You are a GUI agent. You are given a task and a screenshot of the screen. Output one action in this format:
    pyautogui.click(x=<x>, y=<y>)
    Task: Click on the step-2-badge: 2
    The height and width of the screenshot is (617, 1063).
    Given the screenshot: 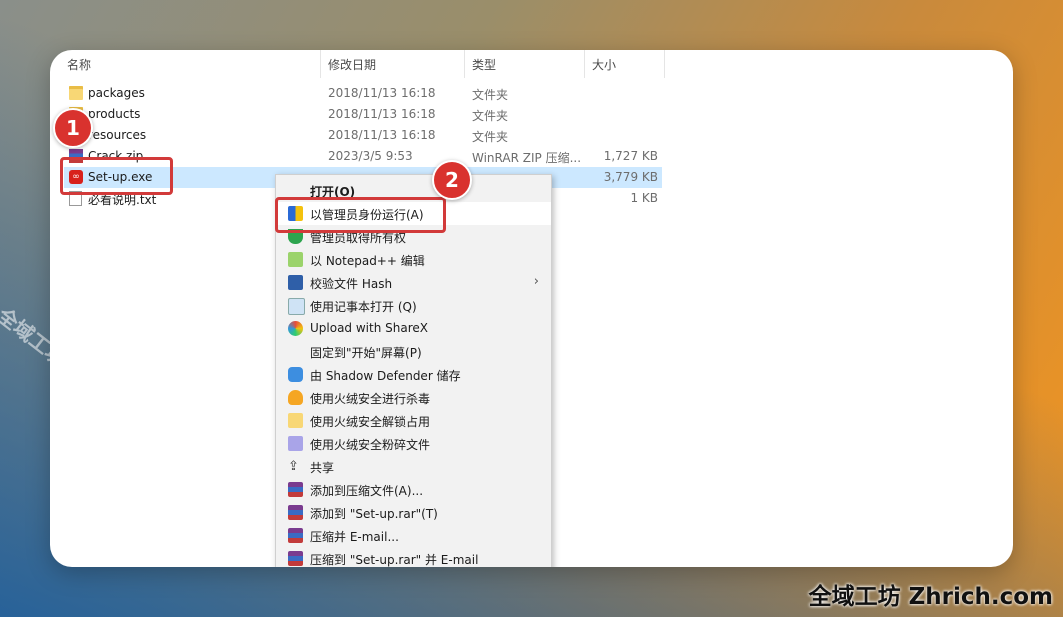 What is the action you would take?
    pyautogui.click(x=452, y=180)
    